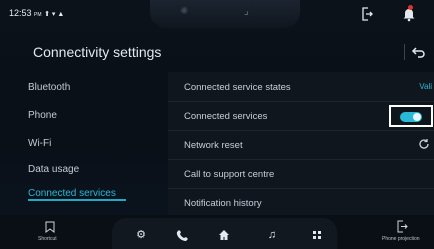 This screenshot has height=249, width=434. What do you see at coordinates (237, 87) in the screenshot?
I see `row-label: Connected service states` at bounding box center [237, 87].